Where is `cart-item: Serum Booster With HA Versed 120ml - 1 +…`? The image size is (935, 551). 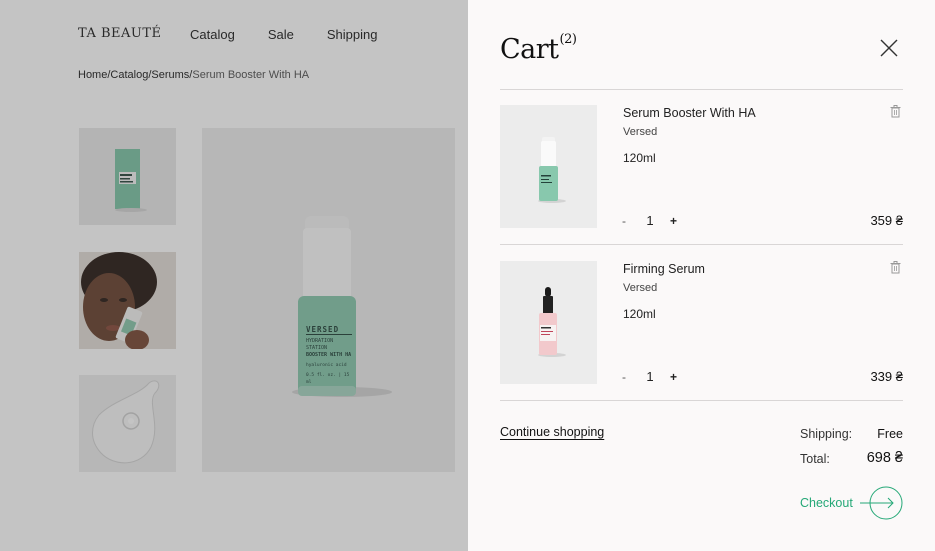 cart-item: Serum Booster With HA Versed 120ml - 1 +… is located at coordinates (701, 167).